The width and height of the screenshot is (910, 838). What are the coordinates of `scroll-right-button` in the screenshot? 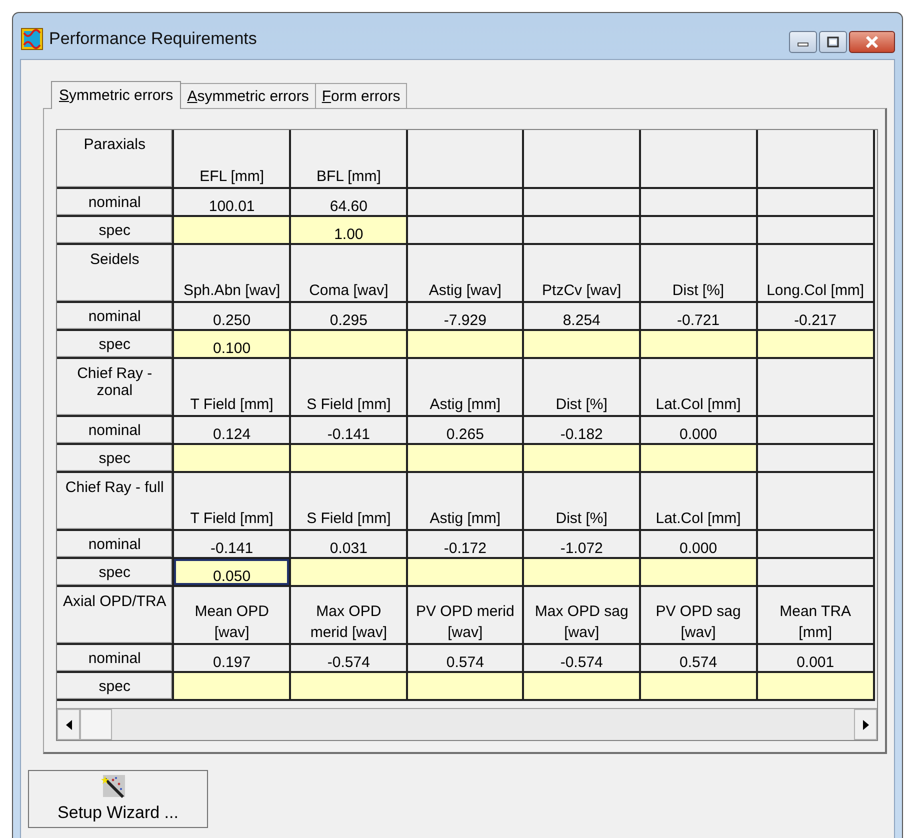 It's located at (865, 724).